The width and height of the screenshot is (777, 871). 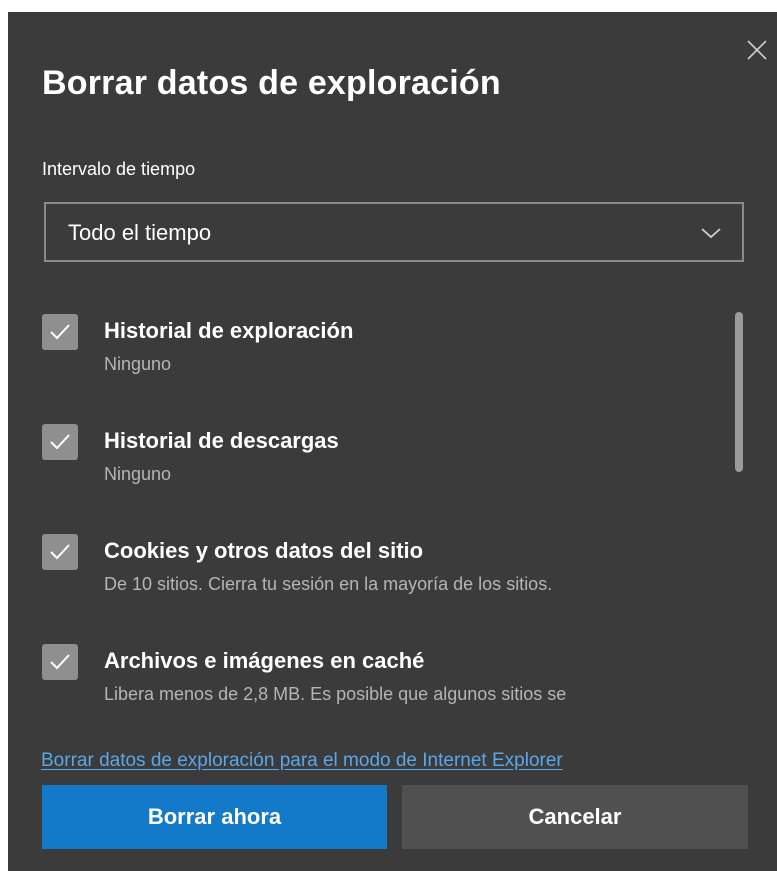 What do you see at coordinates (394, 232) in the screenshot?
I see `time-range-select: Todo el tiempo` at bounding box center [394, 232].